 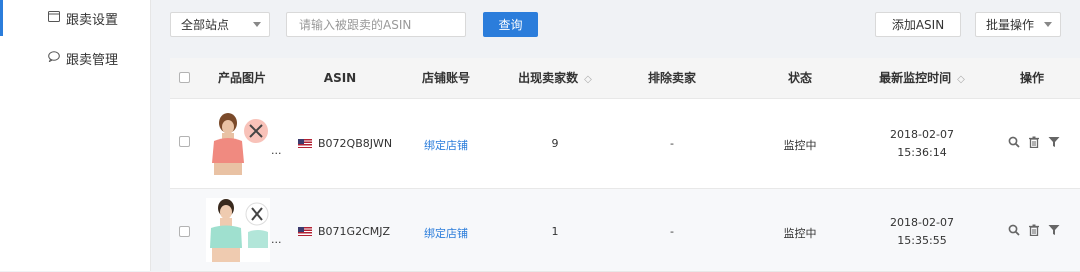 I want to click on monitor-time: 15:35:55, so click(x=922, y=240).